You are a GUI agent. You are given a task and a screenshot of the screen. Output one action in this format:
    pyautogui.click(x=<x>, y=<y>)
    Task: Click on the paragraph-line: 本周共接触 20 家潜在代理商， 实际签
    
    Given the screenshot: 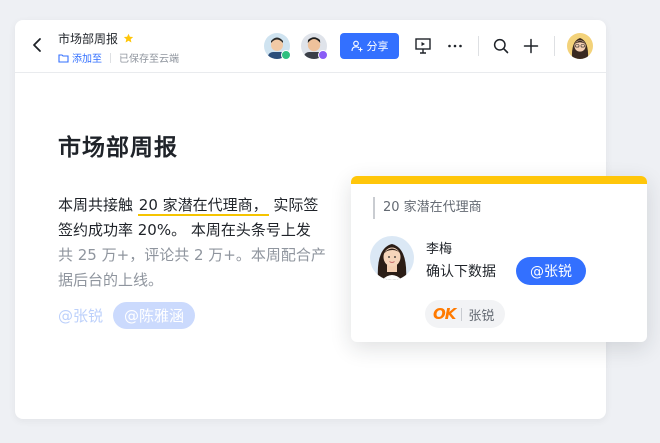 What is the action you would take?
    pyautogui.click(x=204, y=205)
    